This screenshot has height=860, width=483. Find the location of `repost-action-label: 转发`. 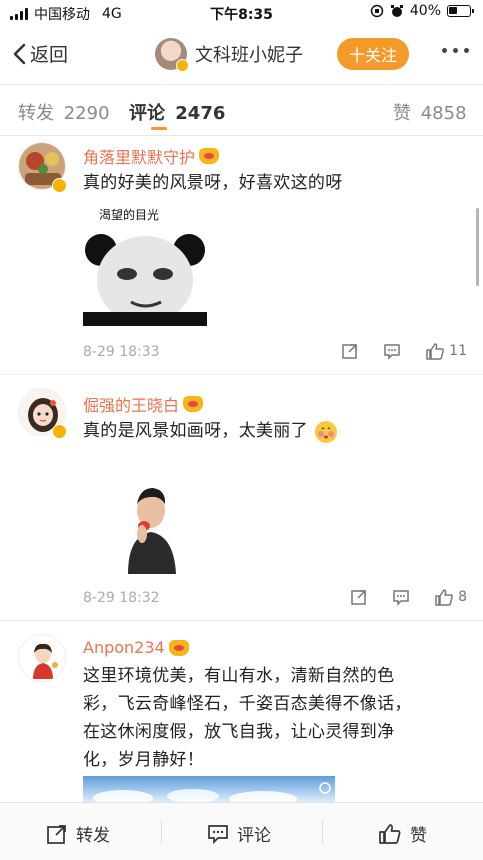

repost-action-label: 转发 is located at coordinates (93, 836).